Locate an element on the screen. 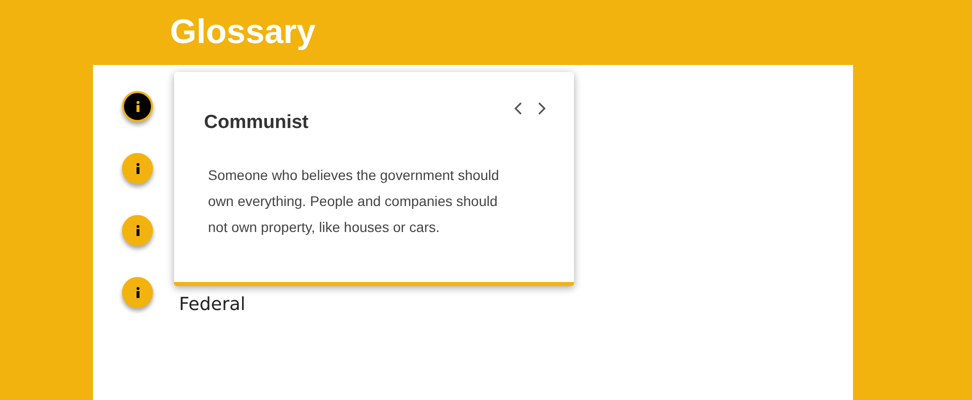  previous-button is located at coordinates (518, 108).